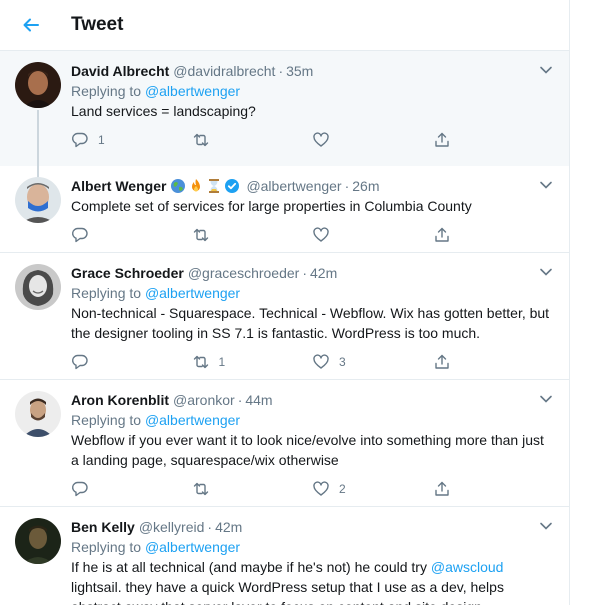 This screenshot has height=605, width=590. I want to click on back-button, so click(31, 25).